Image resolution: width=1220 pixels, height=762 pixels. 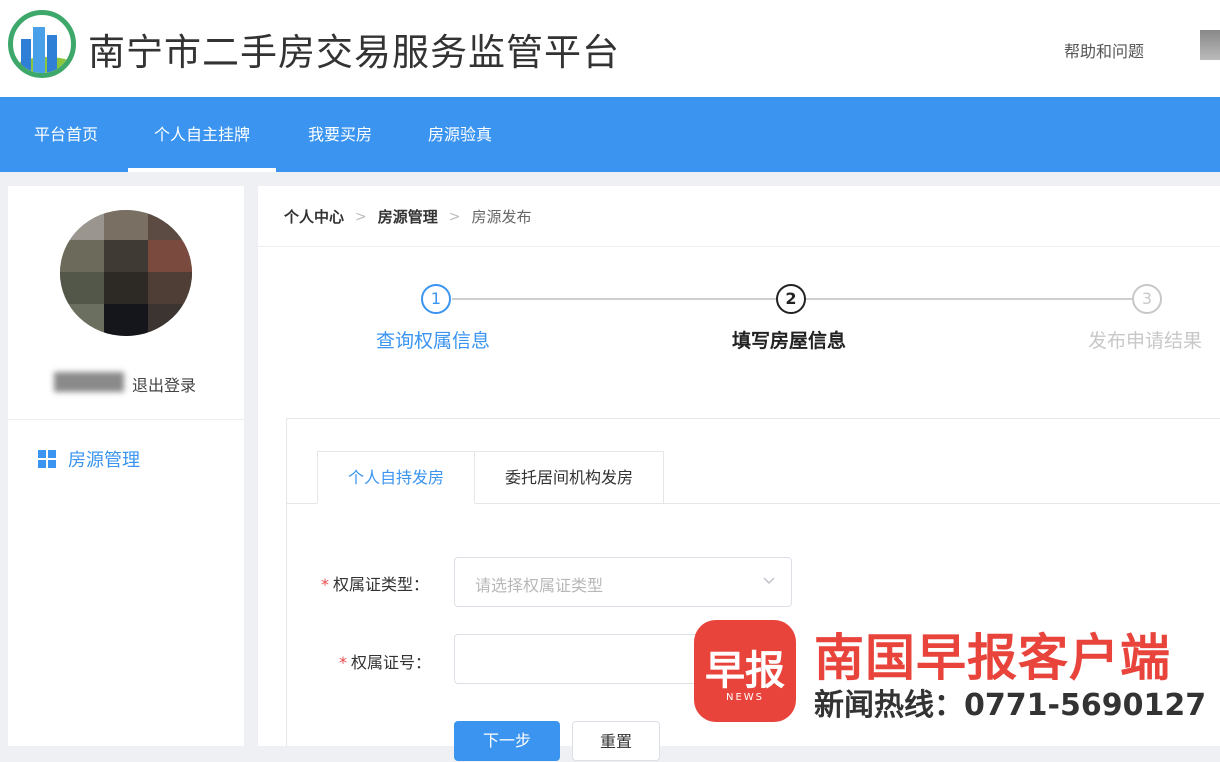 I want to click on sidebar-item-label: 房源管理, so click(x=104, y=460).